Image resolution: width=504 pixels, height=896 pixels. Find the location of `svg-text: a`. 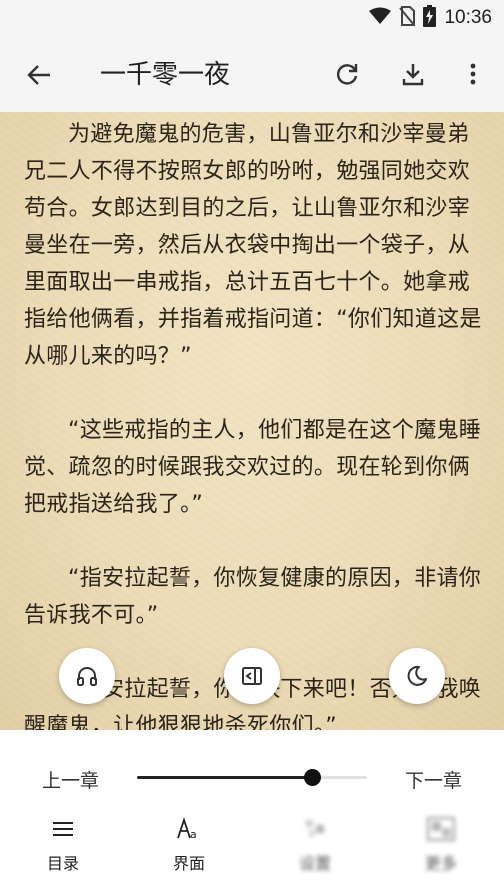

svg-text: a is located at coordinates (193, 834).